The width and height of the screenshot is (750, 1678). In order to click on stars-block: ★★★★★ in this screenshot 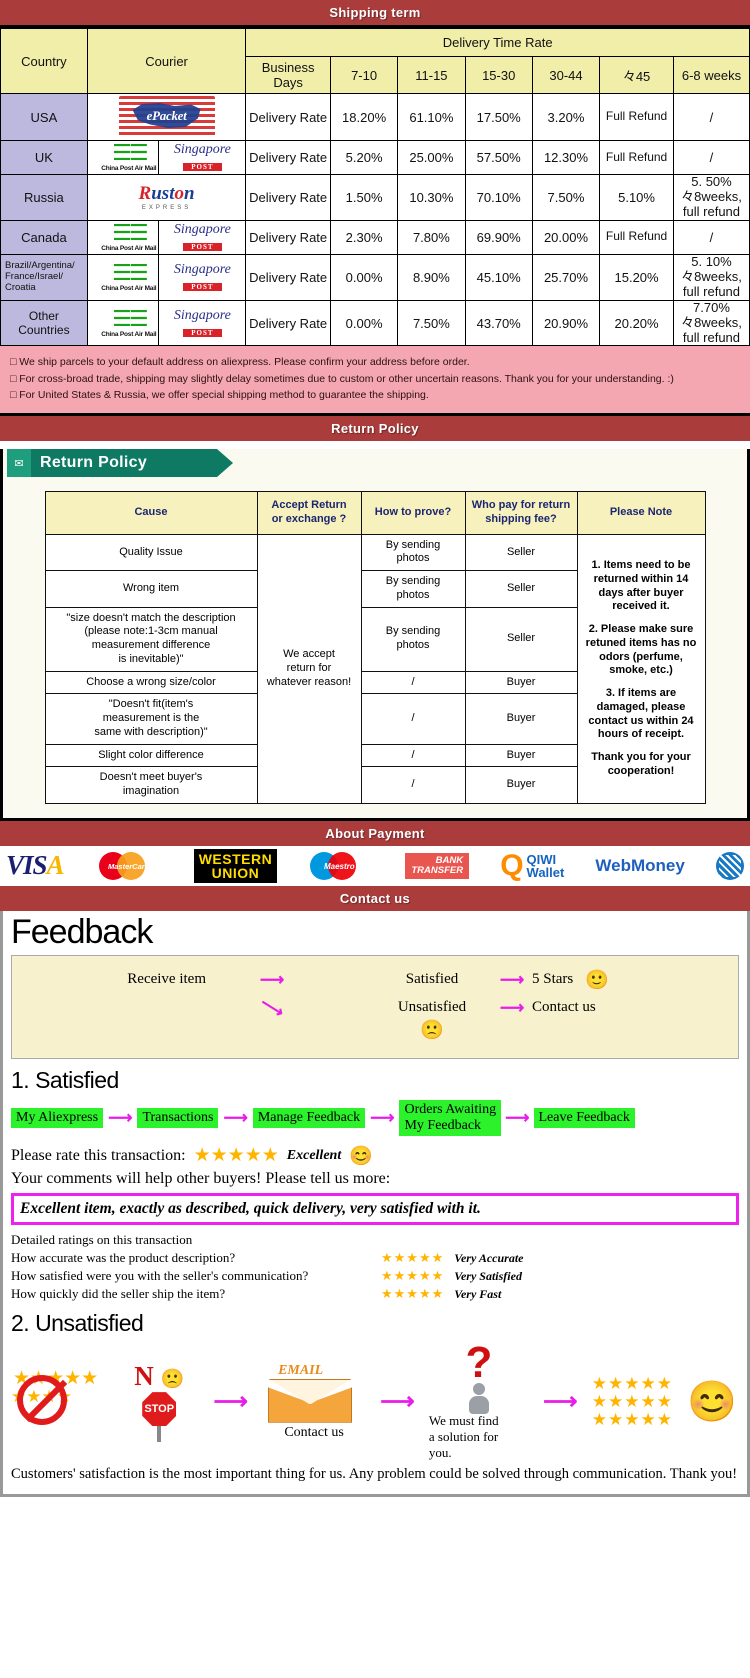, I will do `click(632, 1401)`.